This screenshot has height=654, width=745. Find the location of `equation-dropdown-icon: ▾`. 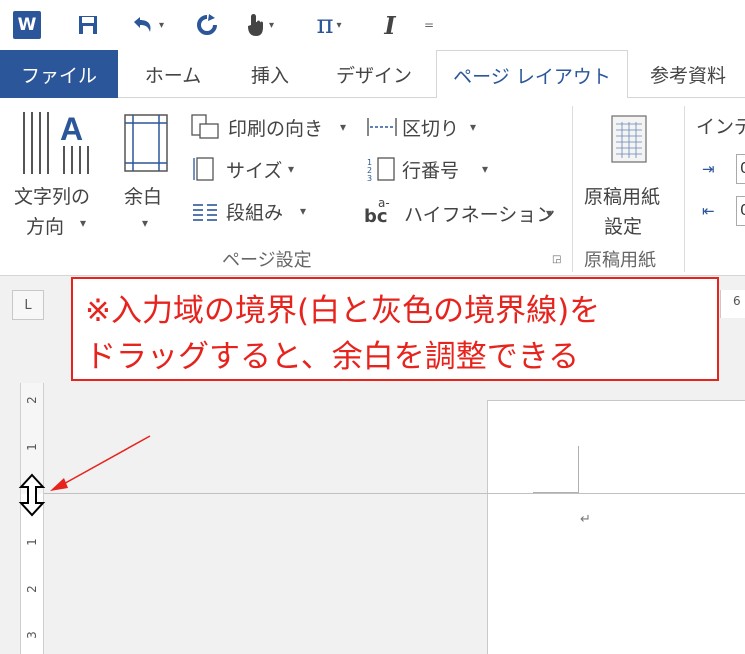

equation-dropdown-icon: ▾ is located at coordinates (339, 25).